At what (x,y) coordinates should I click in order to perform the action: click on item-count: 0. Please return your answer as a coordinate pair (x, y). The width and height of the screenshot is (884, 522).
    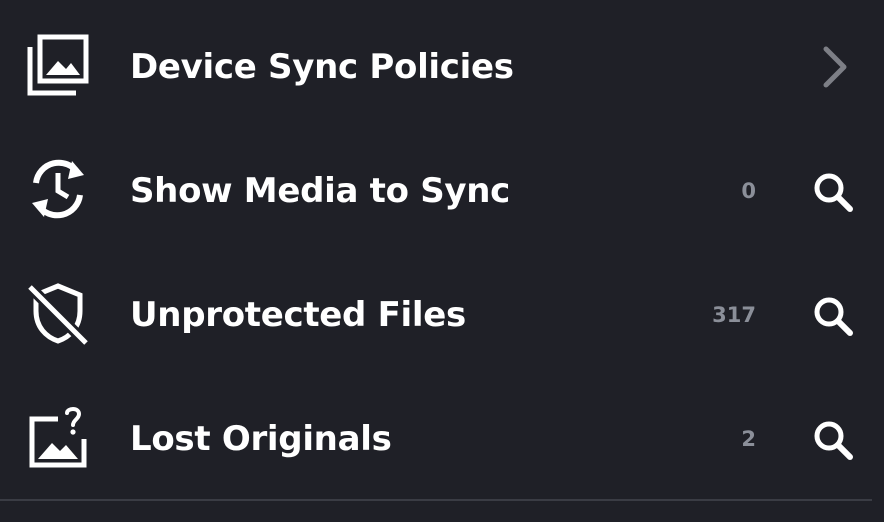
    Looking at the image, I should click on (748, 191).